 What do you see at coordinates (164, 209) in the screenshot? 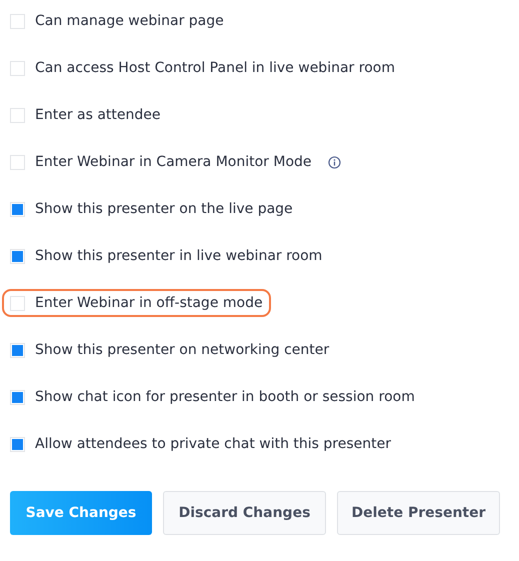
I see `option-label: Show this presenter on the live page` at bounding box center [164, 209].